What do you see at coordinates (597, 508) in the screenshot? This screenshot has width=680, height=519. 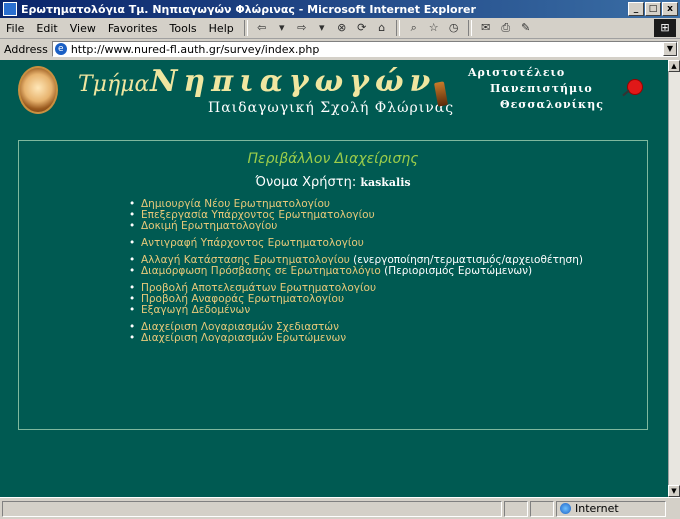 I see `zone-label: Internet` at bounding box center [597, 508].